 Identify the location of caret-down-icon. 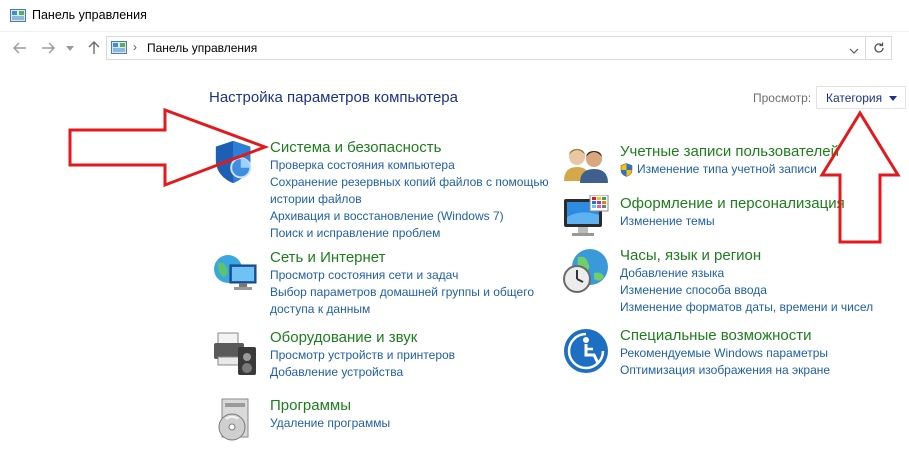
(893, 98).